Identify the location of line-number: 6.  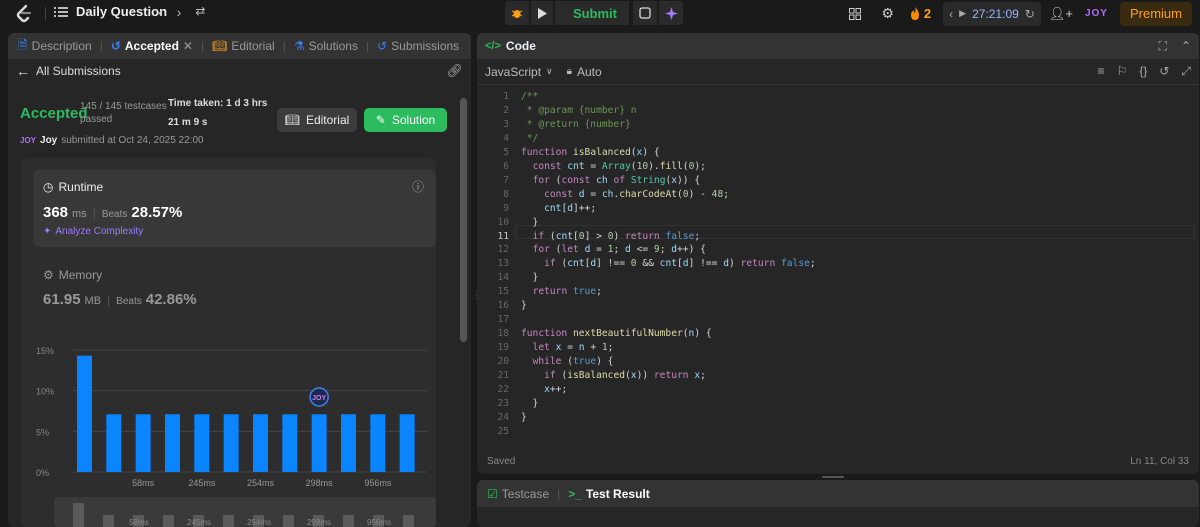
(506, 166).